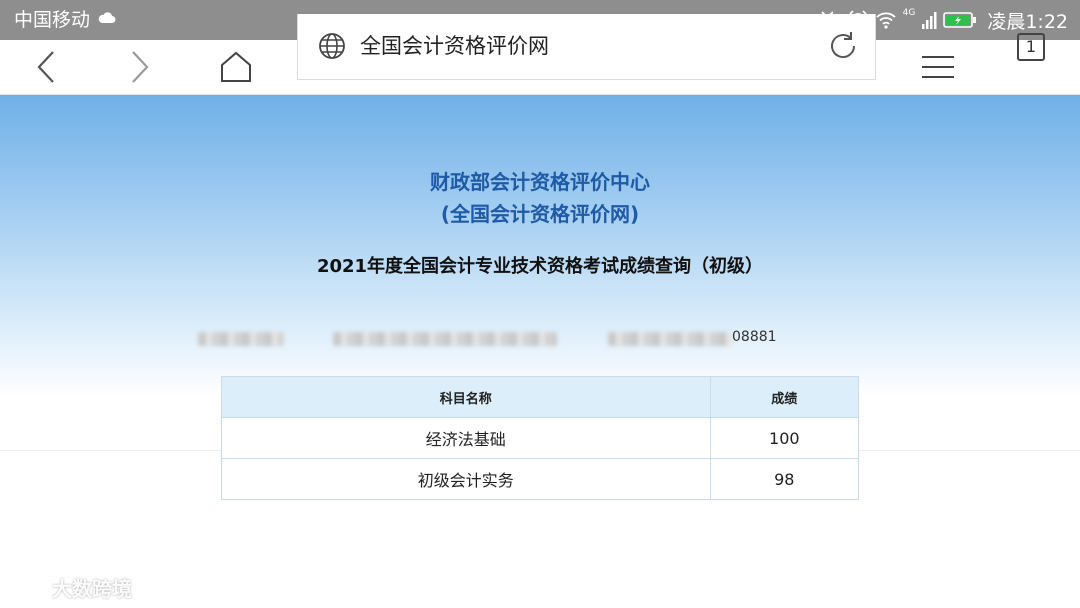 The image size is (1080, 608). I want to click on cloud-icon, so click(107, 17).